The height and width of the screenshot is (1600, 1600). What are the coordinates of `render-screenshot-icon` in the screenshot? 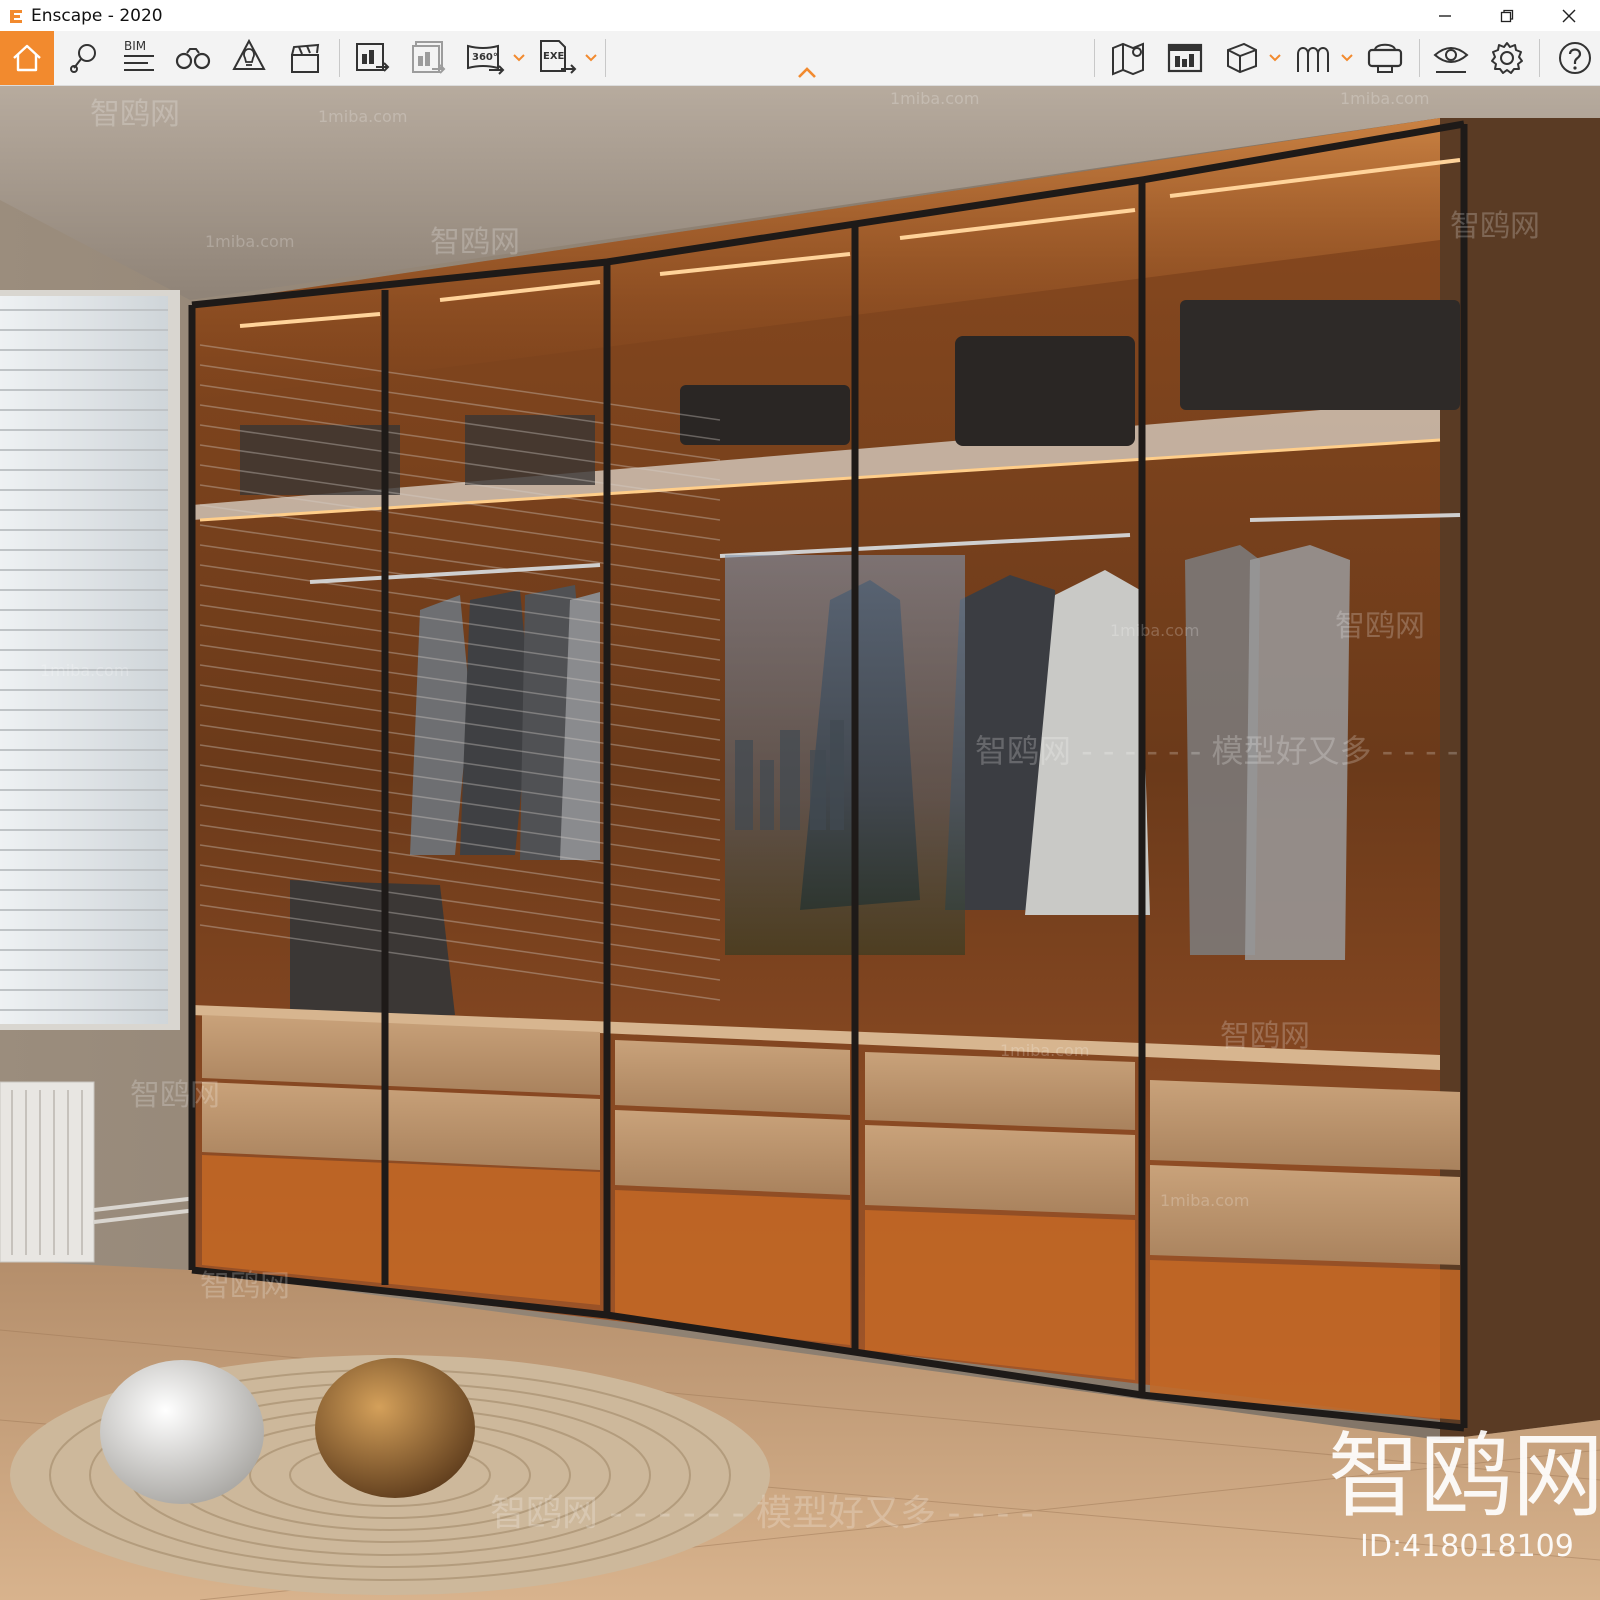 It's located at (373, 57).